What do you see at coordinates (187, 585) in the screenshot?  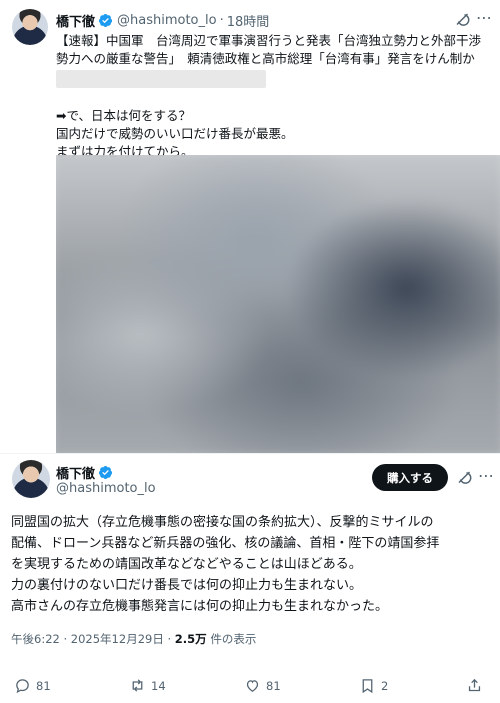 I see `post-line: 力の裏付けのない口だけ番長では何の抑止力も生まれない。` at bounding box center [187, 585].